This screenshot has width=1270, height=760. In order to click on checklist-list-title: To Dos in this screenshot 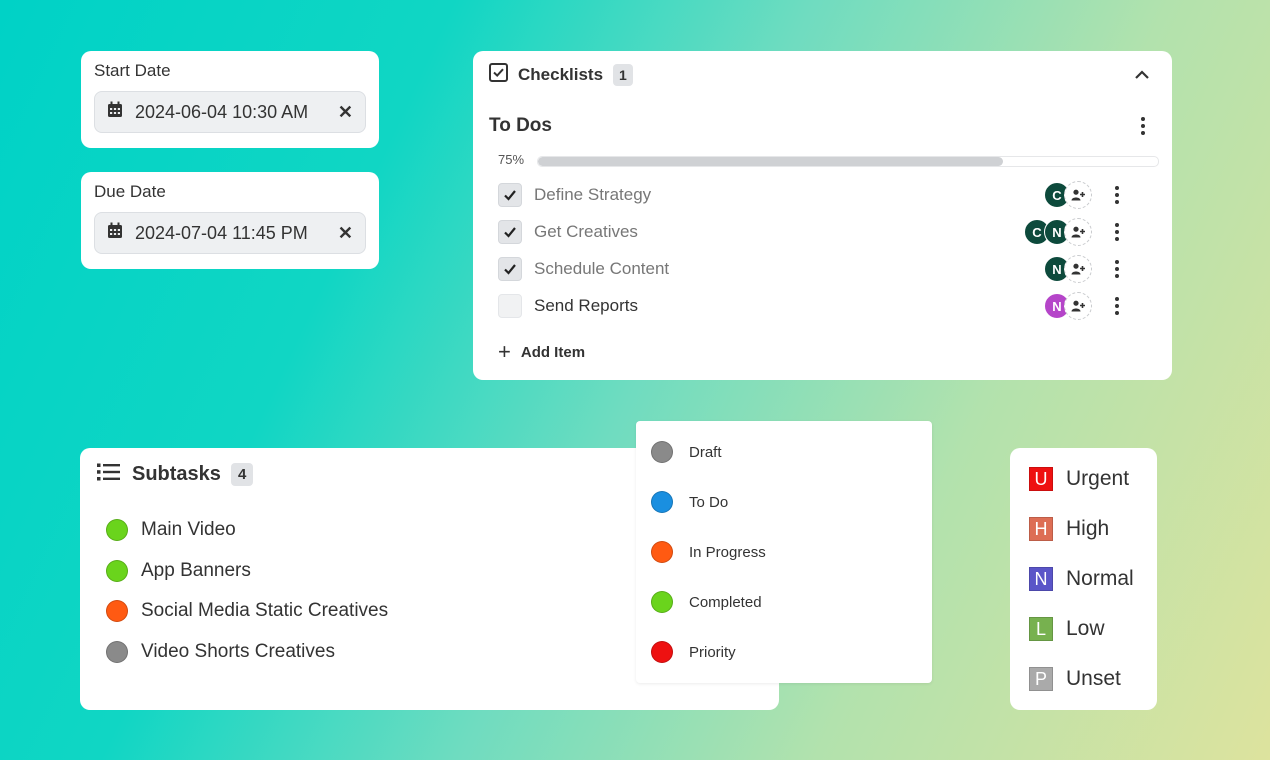, I will do `click(520, 125)`.